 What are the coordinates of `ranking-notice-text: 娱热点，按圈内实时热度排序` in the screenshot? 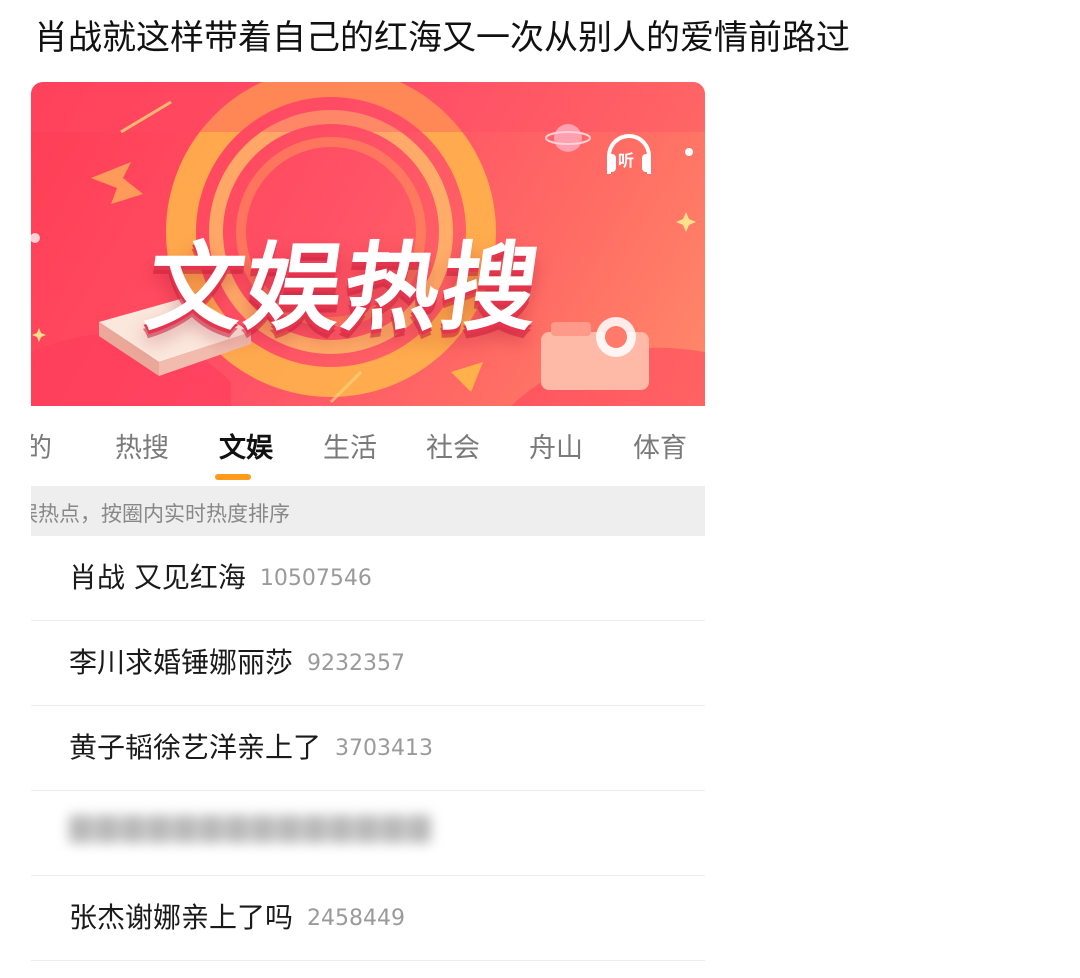 It's located at (160, 514).